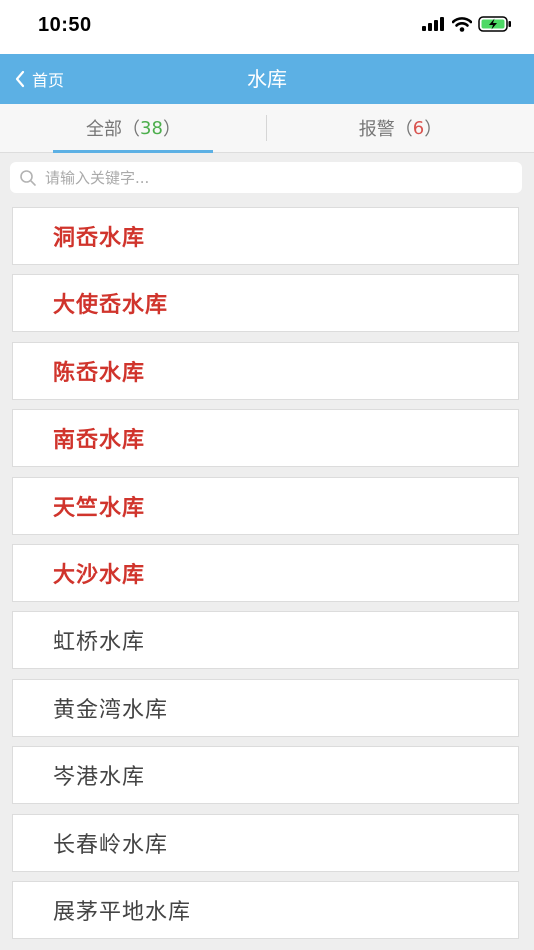 The image size is (534, 950). Describe the element at coordinates (28, 178) in the screenshot. I see `search-icon` at that location.